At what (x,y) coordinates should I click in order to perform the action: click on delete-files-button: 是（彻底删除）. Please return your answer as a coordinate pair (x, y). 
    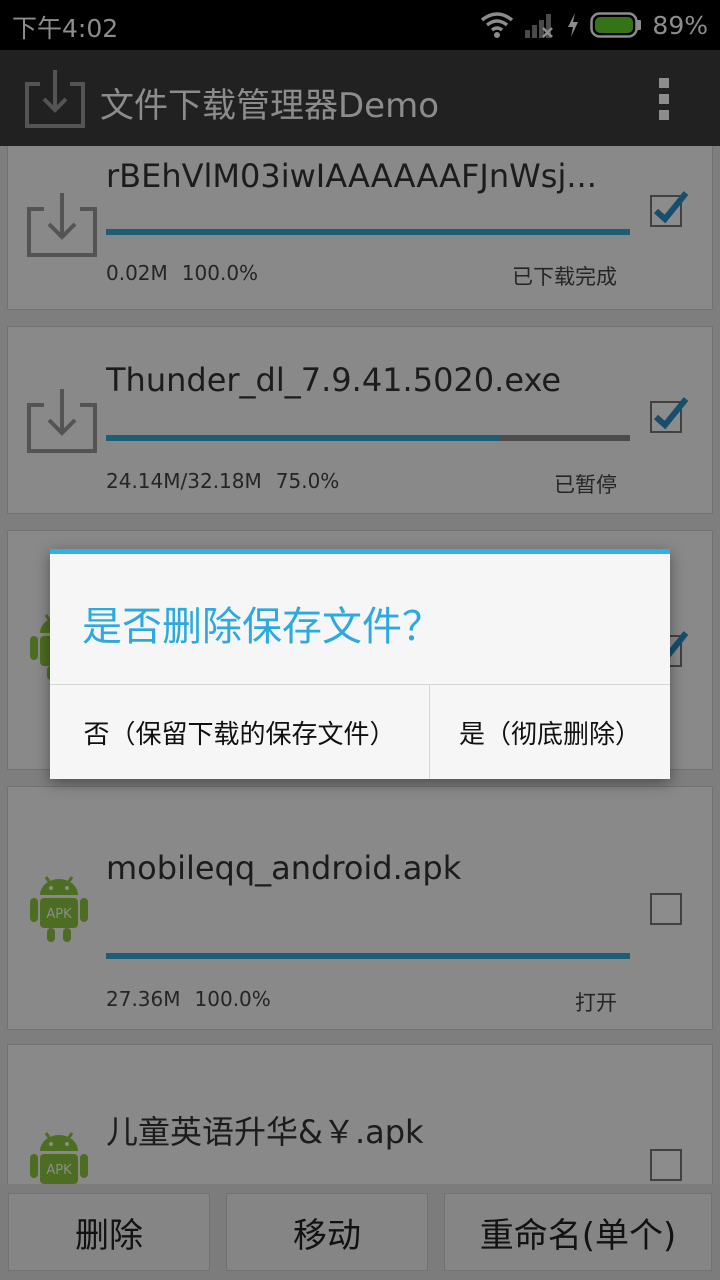
    Looking at the image, I should click on (550, 732).